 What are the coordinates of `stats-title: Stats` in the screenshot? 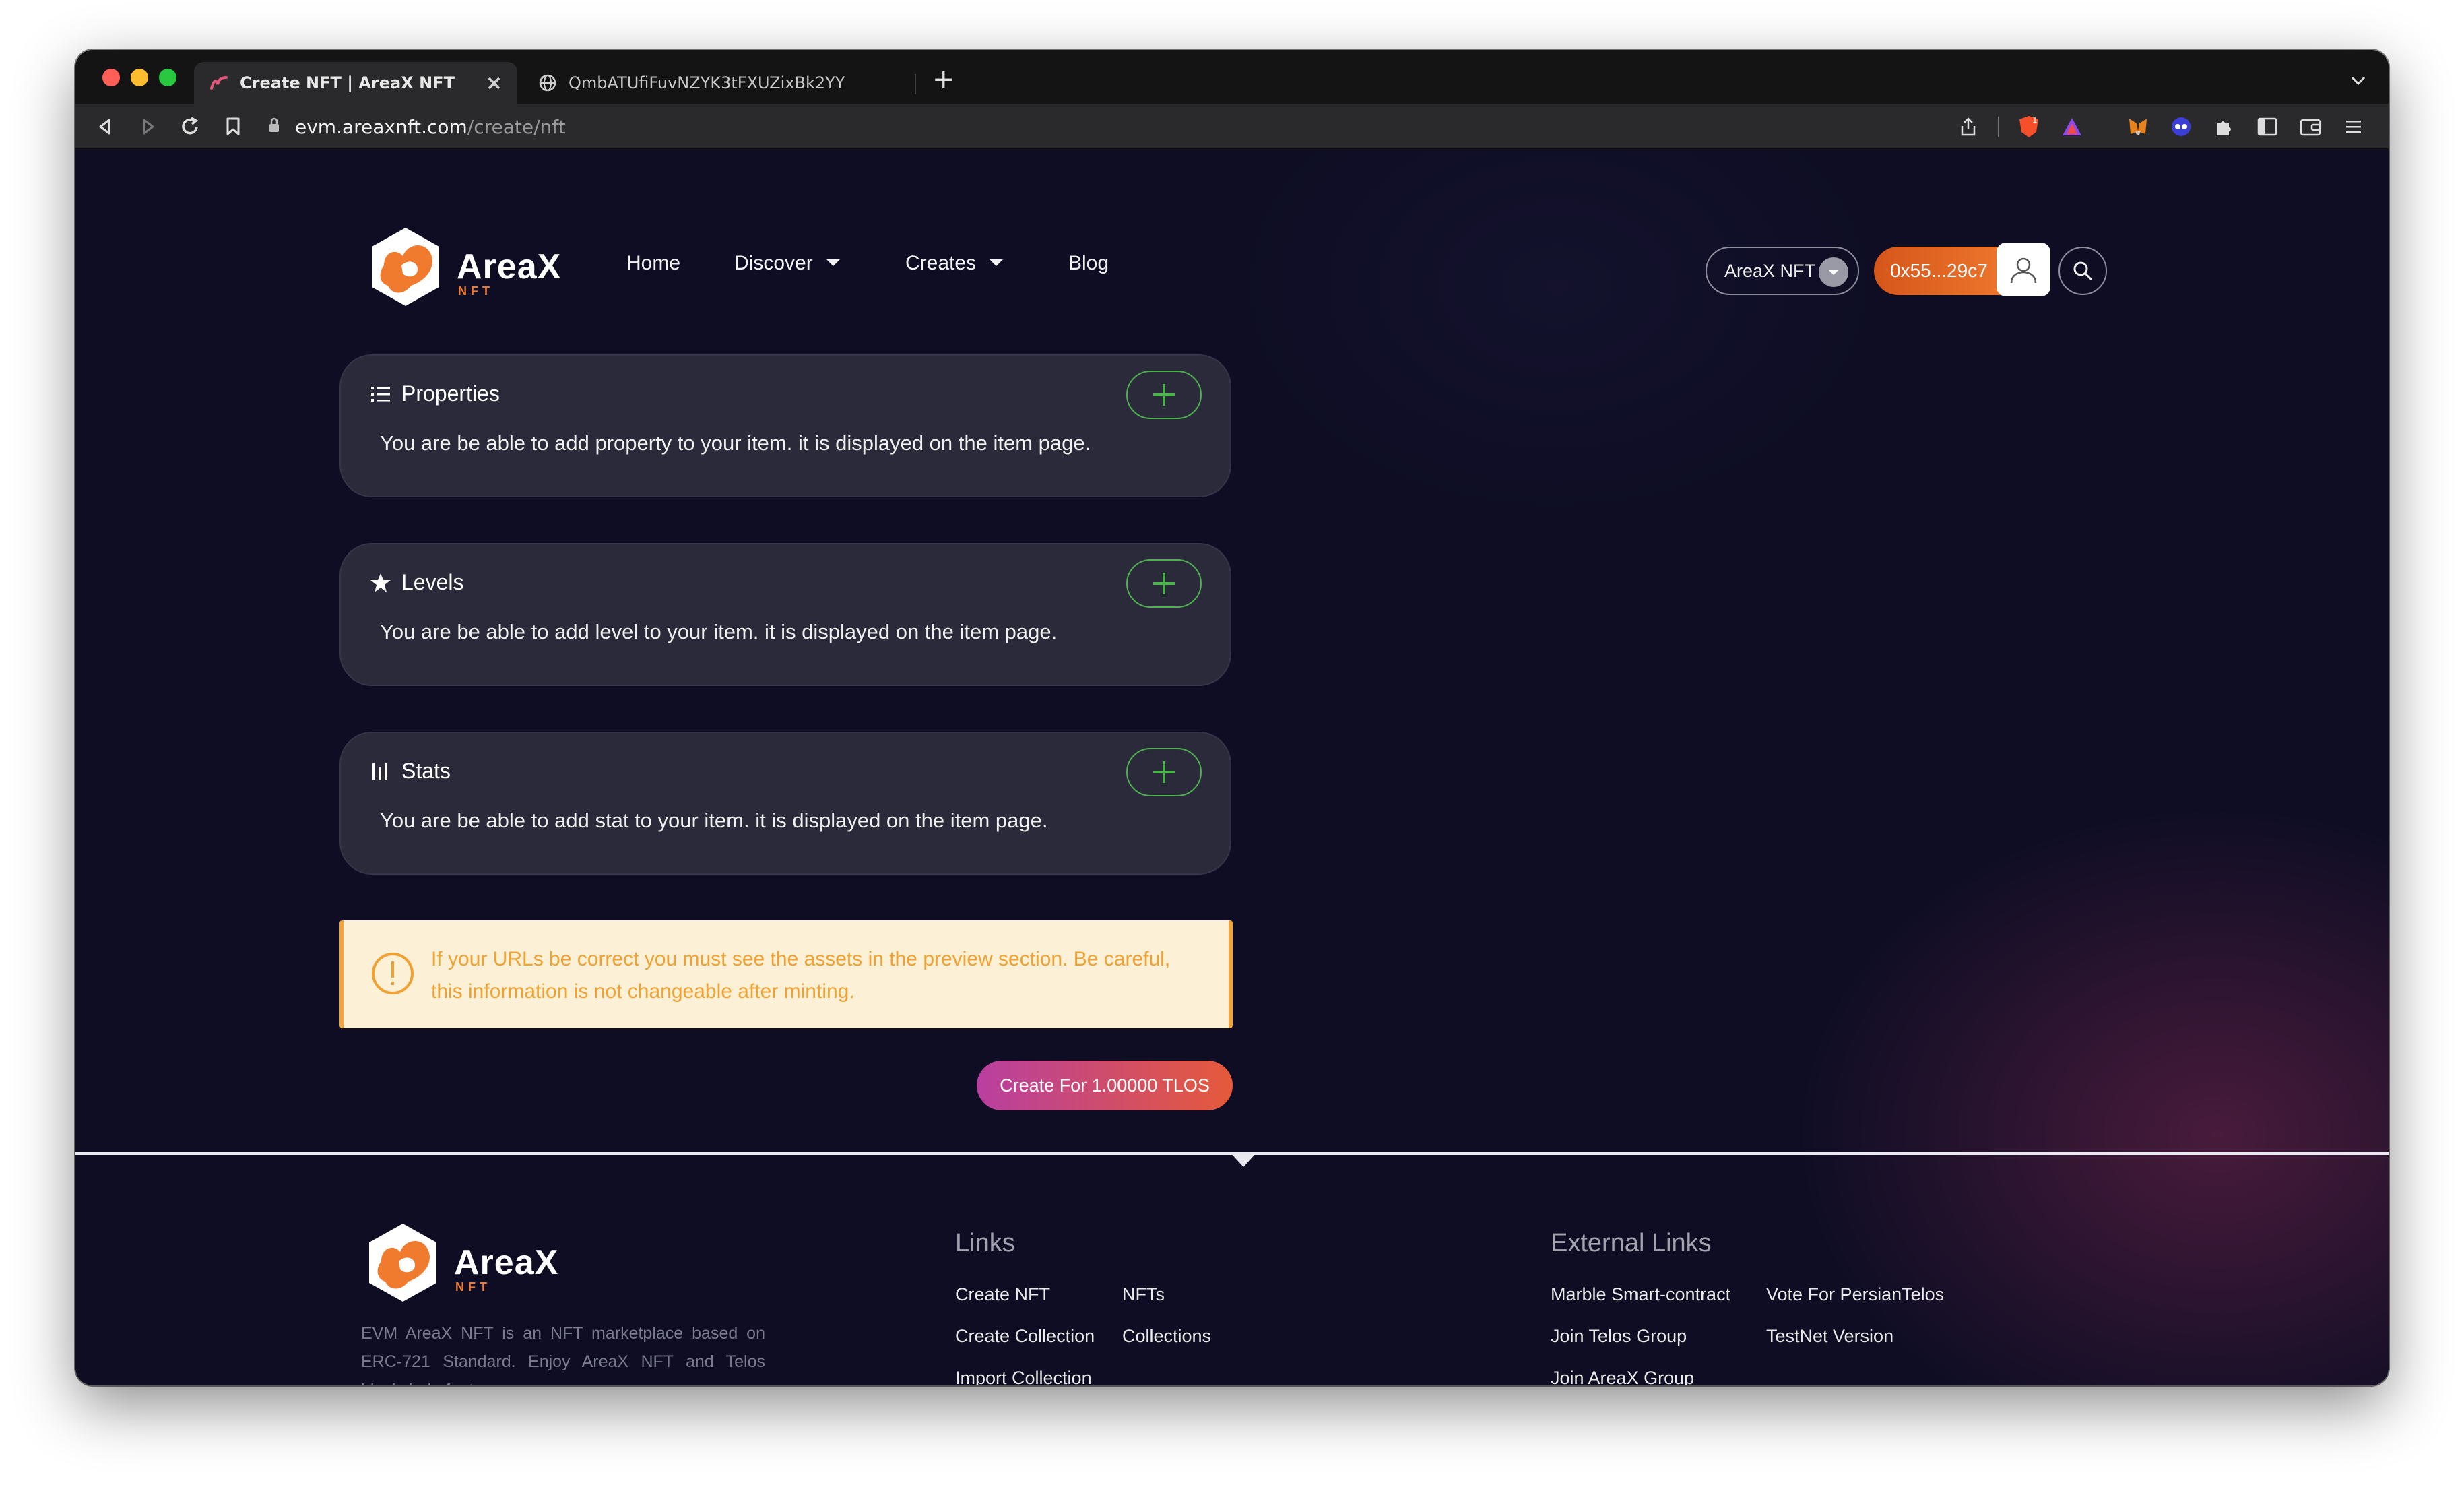 It's located at (426, 771).